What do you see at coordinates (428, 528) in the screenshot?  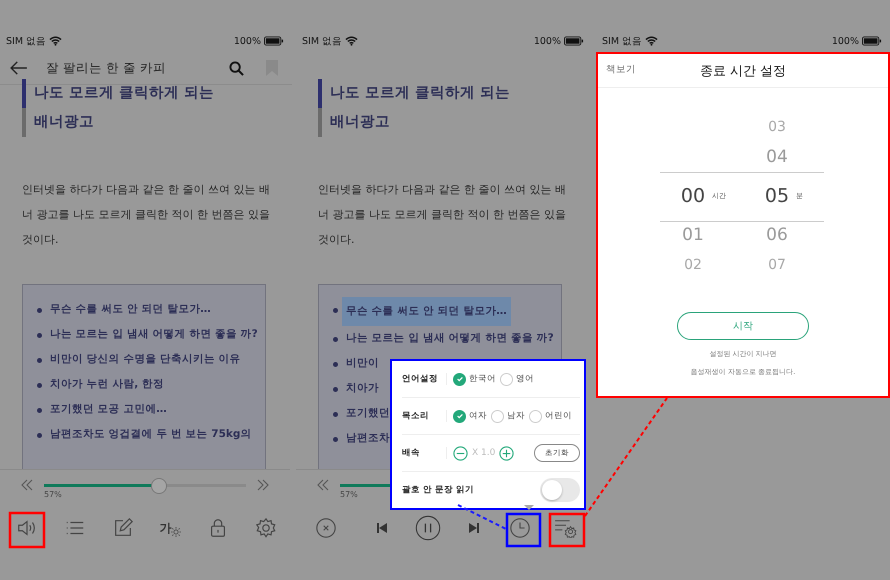 I see `pause-icon` at bounding box center [428, 528].